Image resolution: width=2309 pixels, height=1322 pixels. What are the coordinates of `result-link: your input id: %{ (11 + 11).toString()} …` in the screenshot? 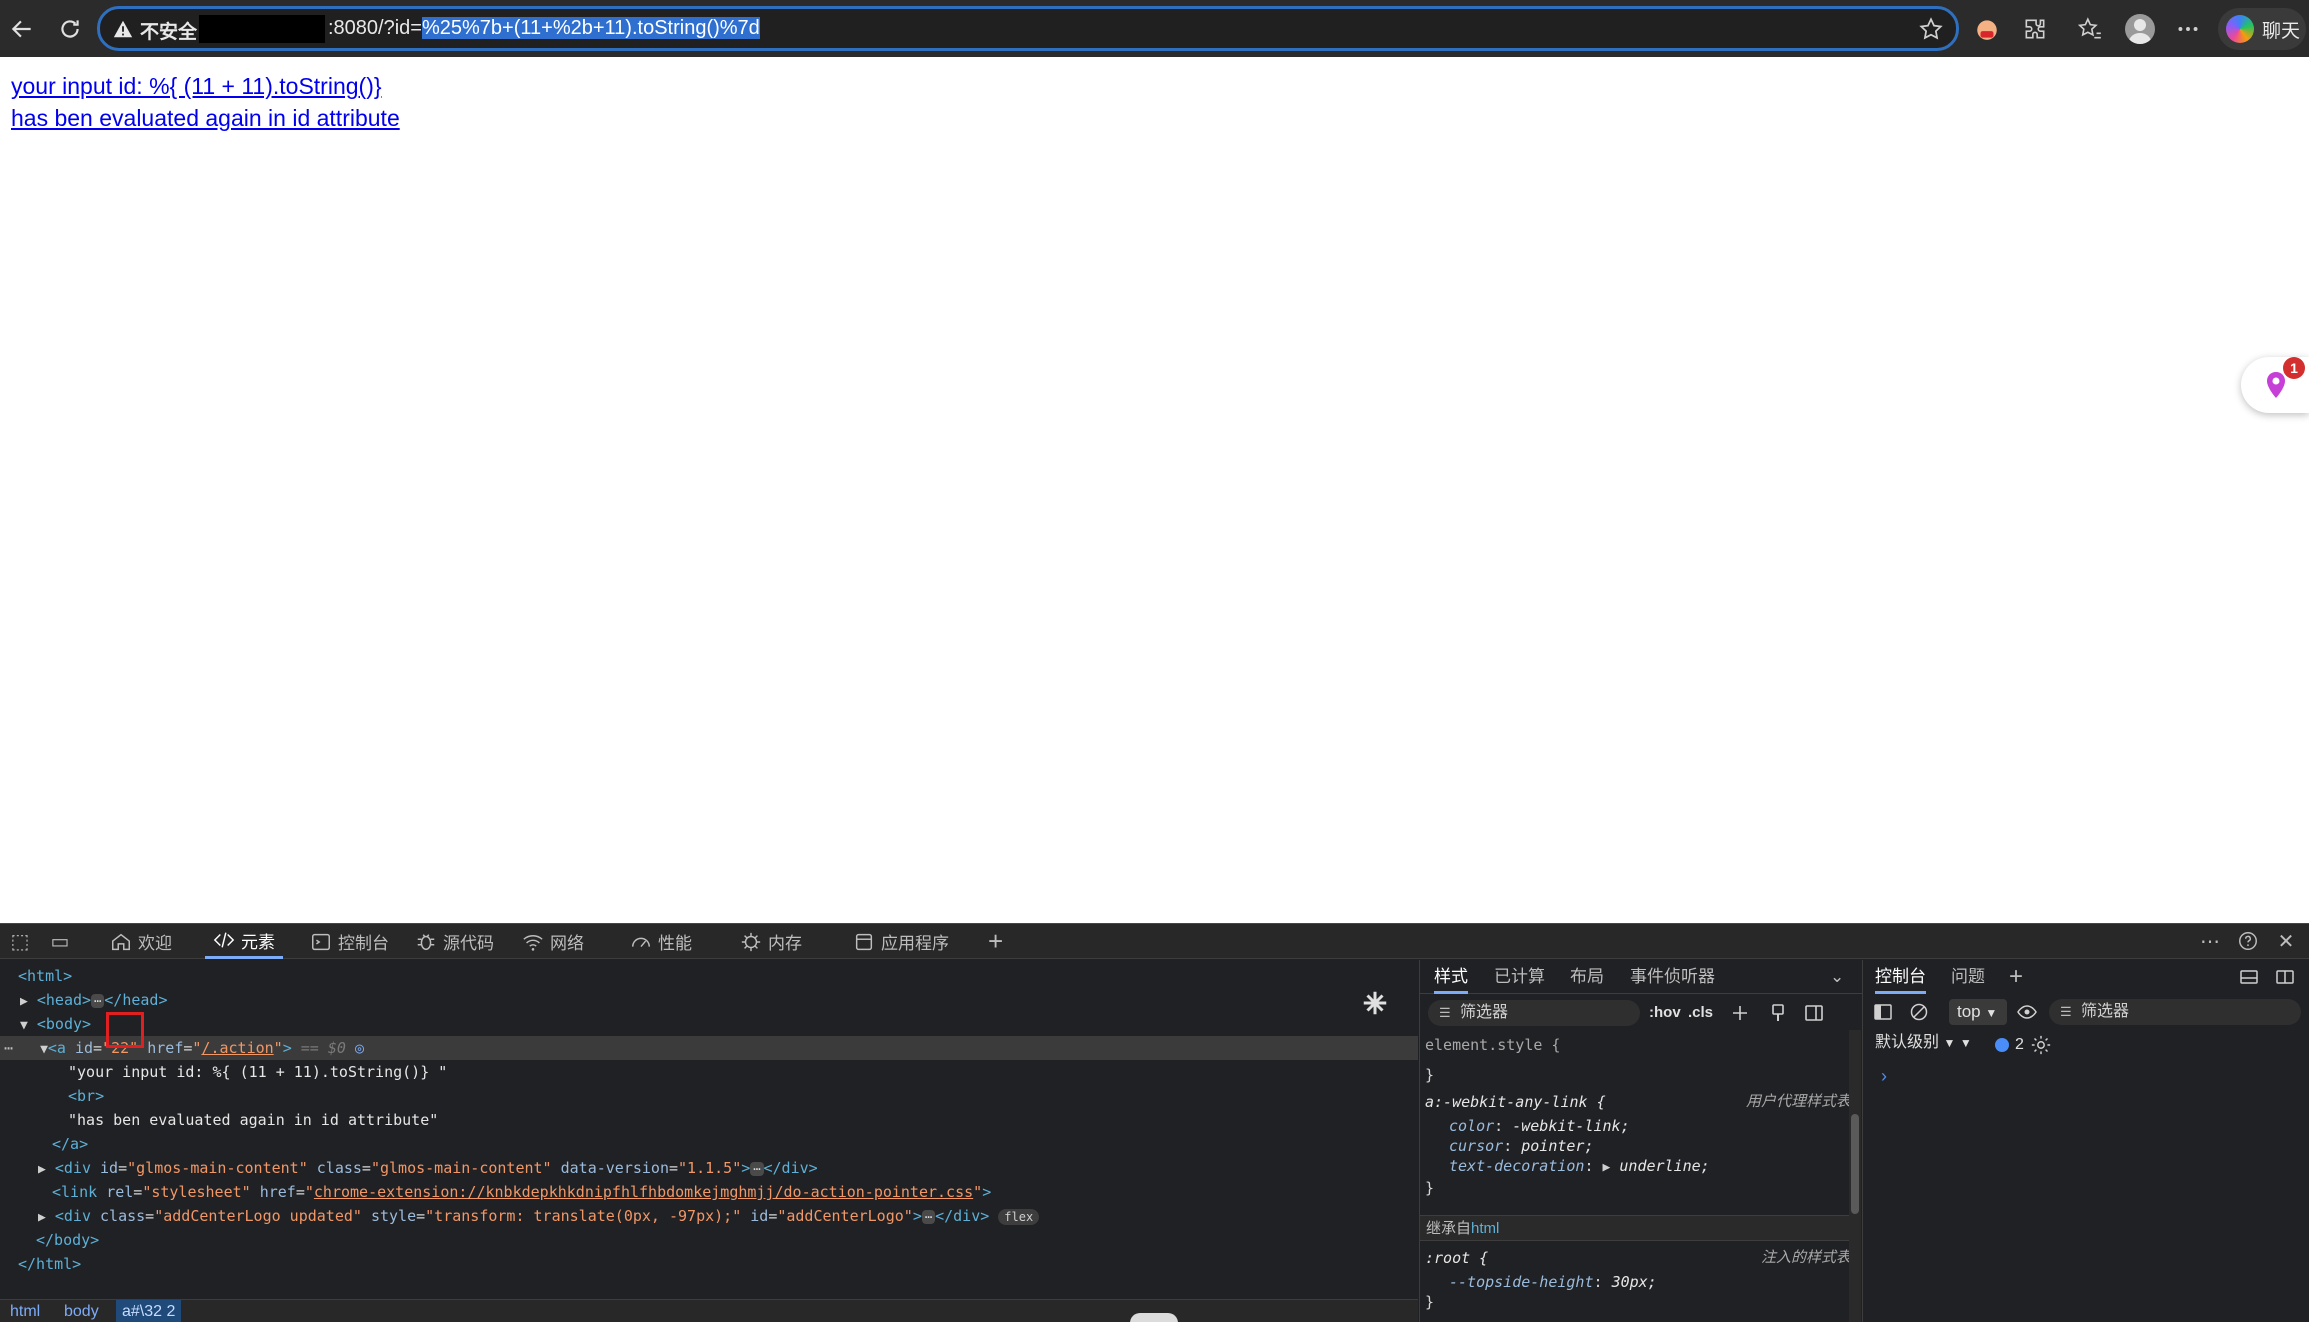 It's located at (205, 102).